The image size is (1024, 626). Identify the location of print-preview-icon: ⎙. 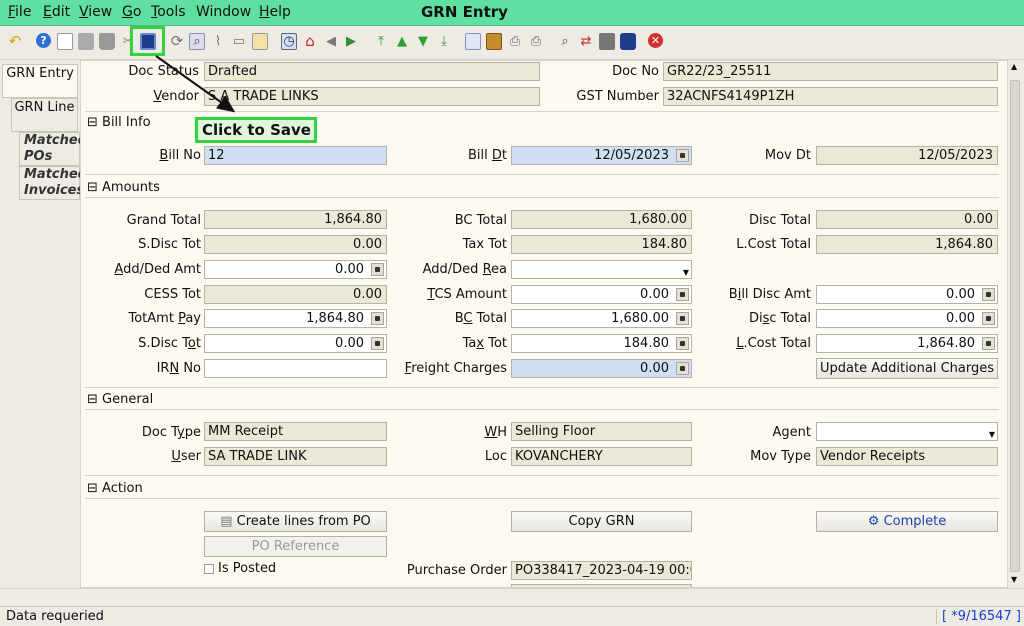
(536, 41).